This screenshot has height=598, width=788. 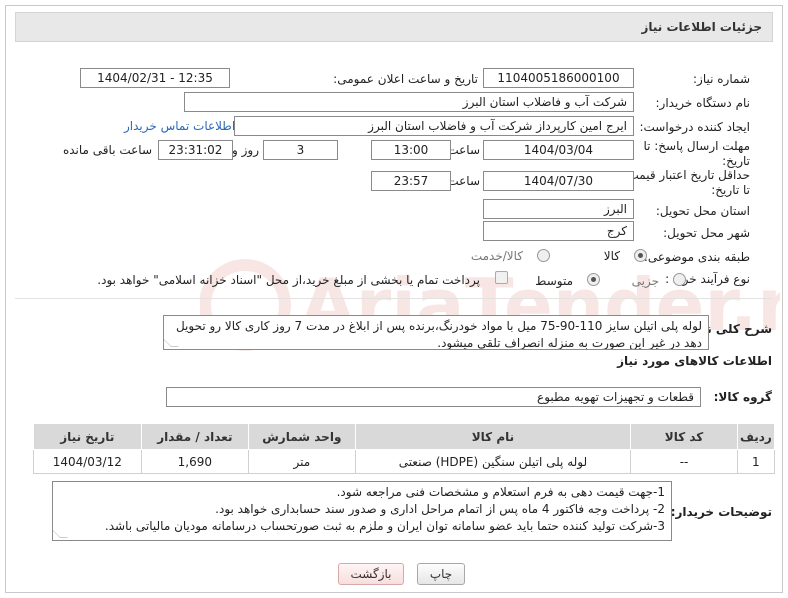 What do you see at coordinates (300, 150) in the screenshot?
I see `days-field: 3` at bounding box center [300, 150].